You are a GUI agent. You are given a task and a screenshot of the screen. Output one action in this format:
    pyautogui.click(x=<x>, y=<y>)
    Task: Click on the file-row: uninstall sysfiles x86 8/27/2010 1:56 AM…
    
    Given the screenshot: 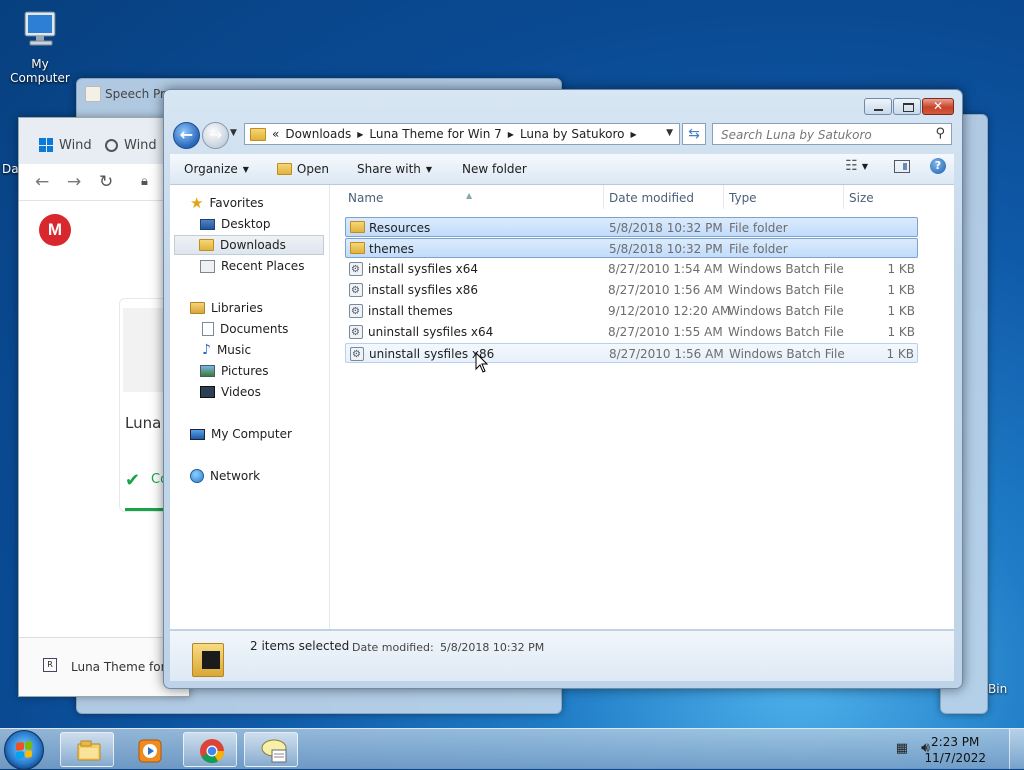 What is the action you would take?
    pyautogui.click(x=631, y=353)
    